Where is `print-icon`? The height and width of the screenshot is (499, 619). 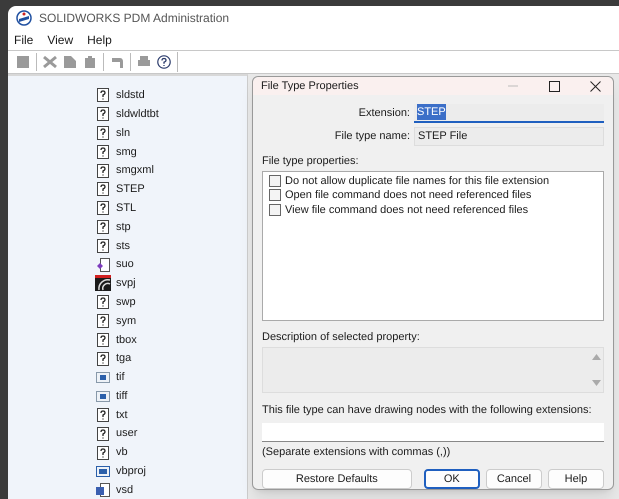
print-icon is located at coordinates (144, 62).